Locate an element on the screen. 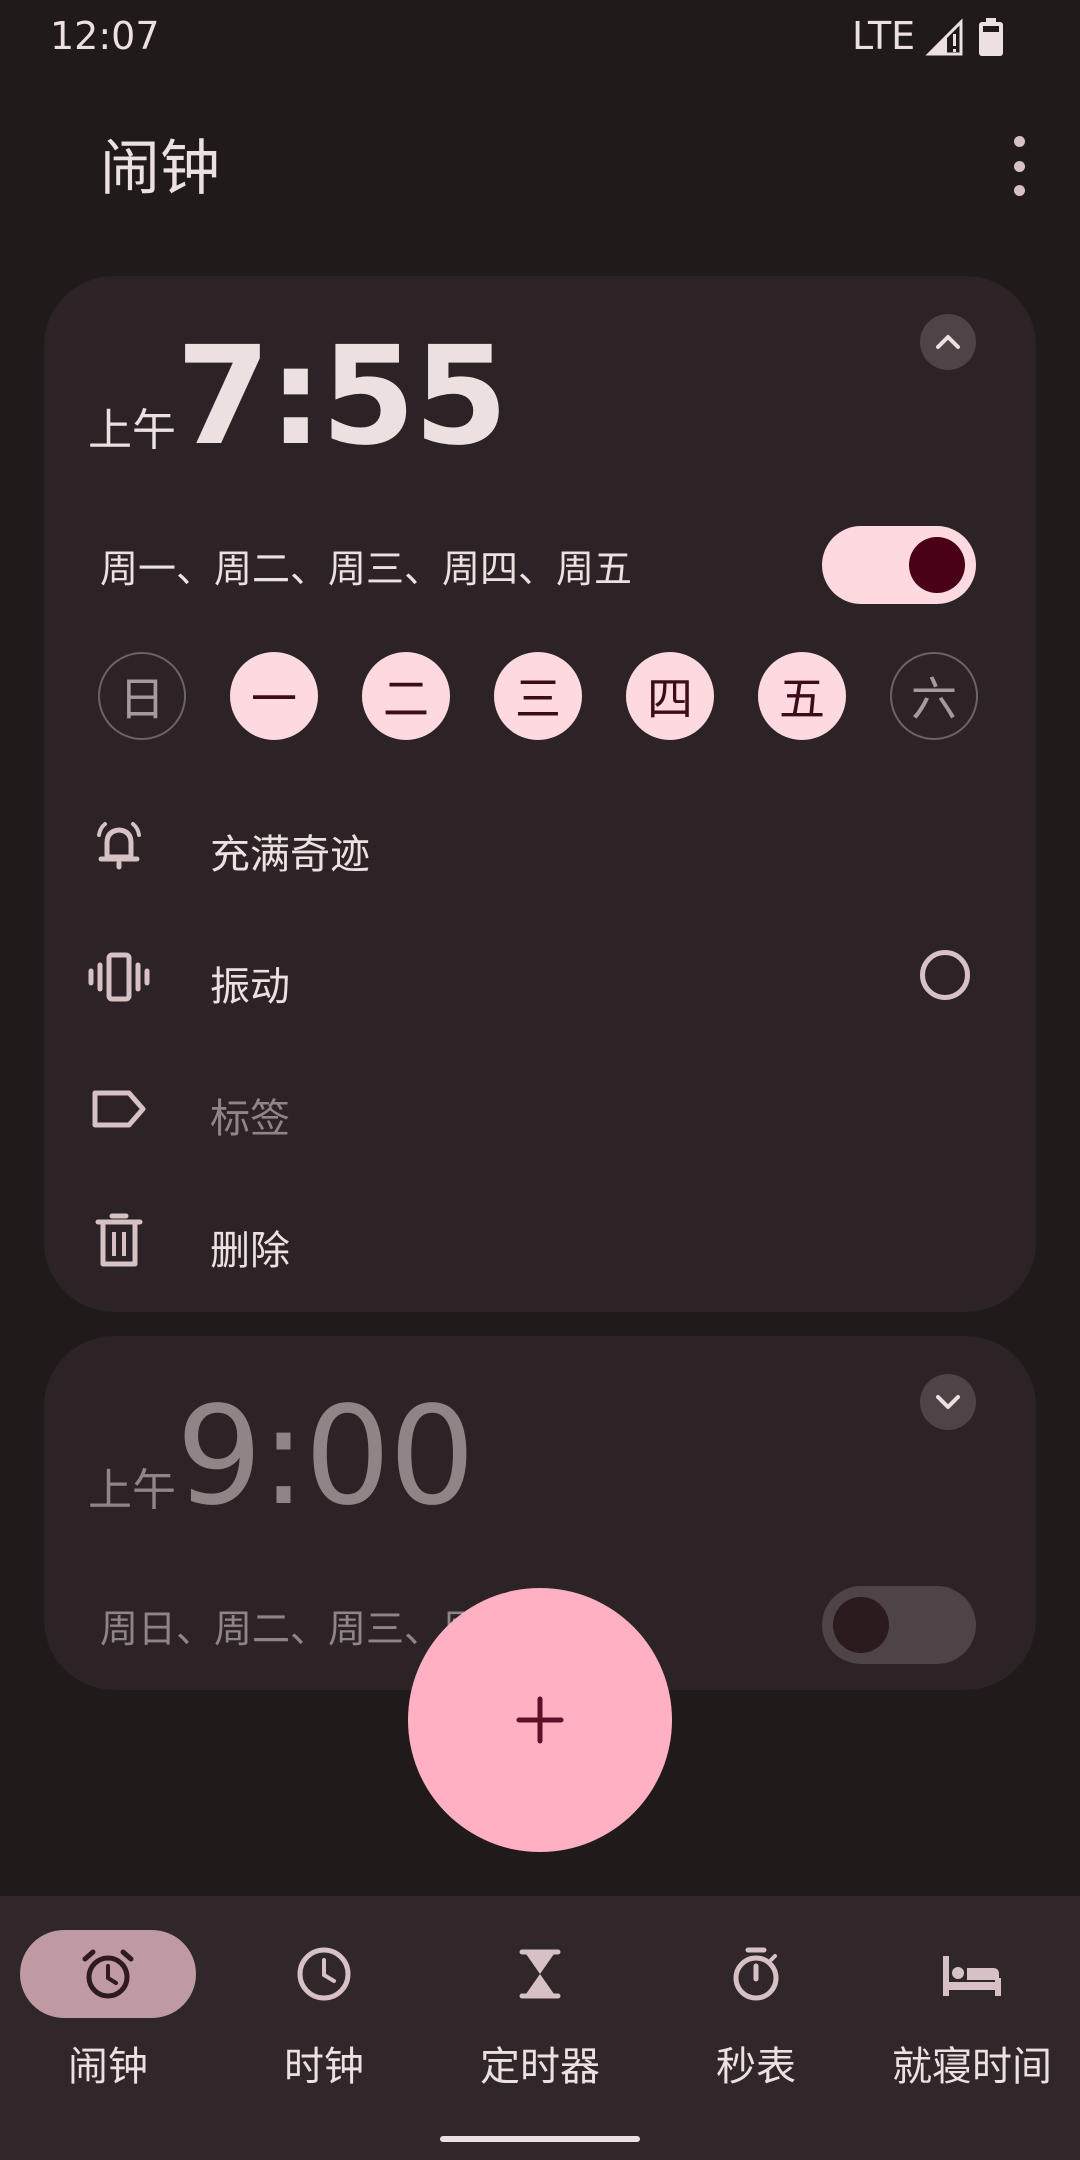 The width and height of the screenshot is (1080, 2160). nav-label: 闹钟 is located at coordinates (108, 2067).